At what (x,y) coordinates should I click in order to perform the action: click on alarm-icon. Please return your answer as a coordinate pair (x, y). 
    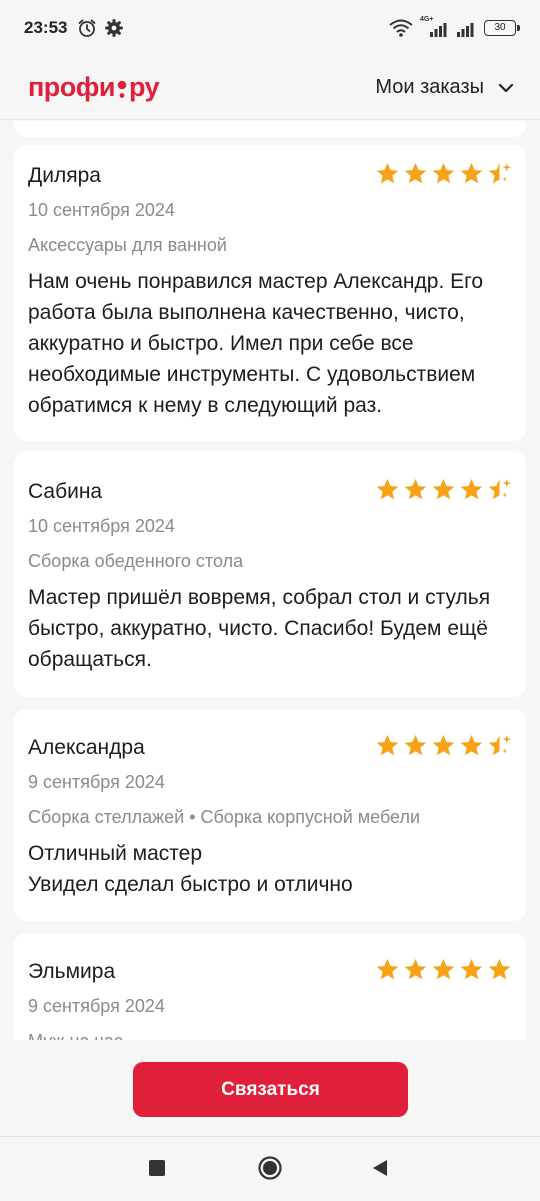
    Looking at the image, I should click on (87, 28).